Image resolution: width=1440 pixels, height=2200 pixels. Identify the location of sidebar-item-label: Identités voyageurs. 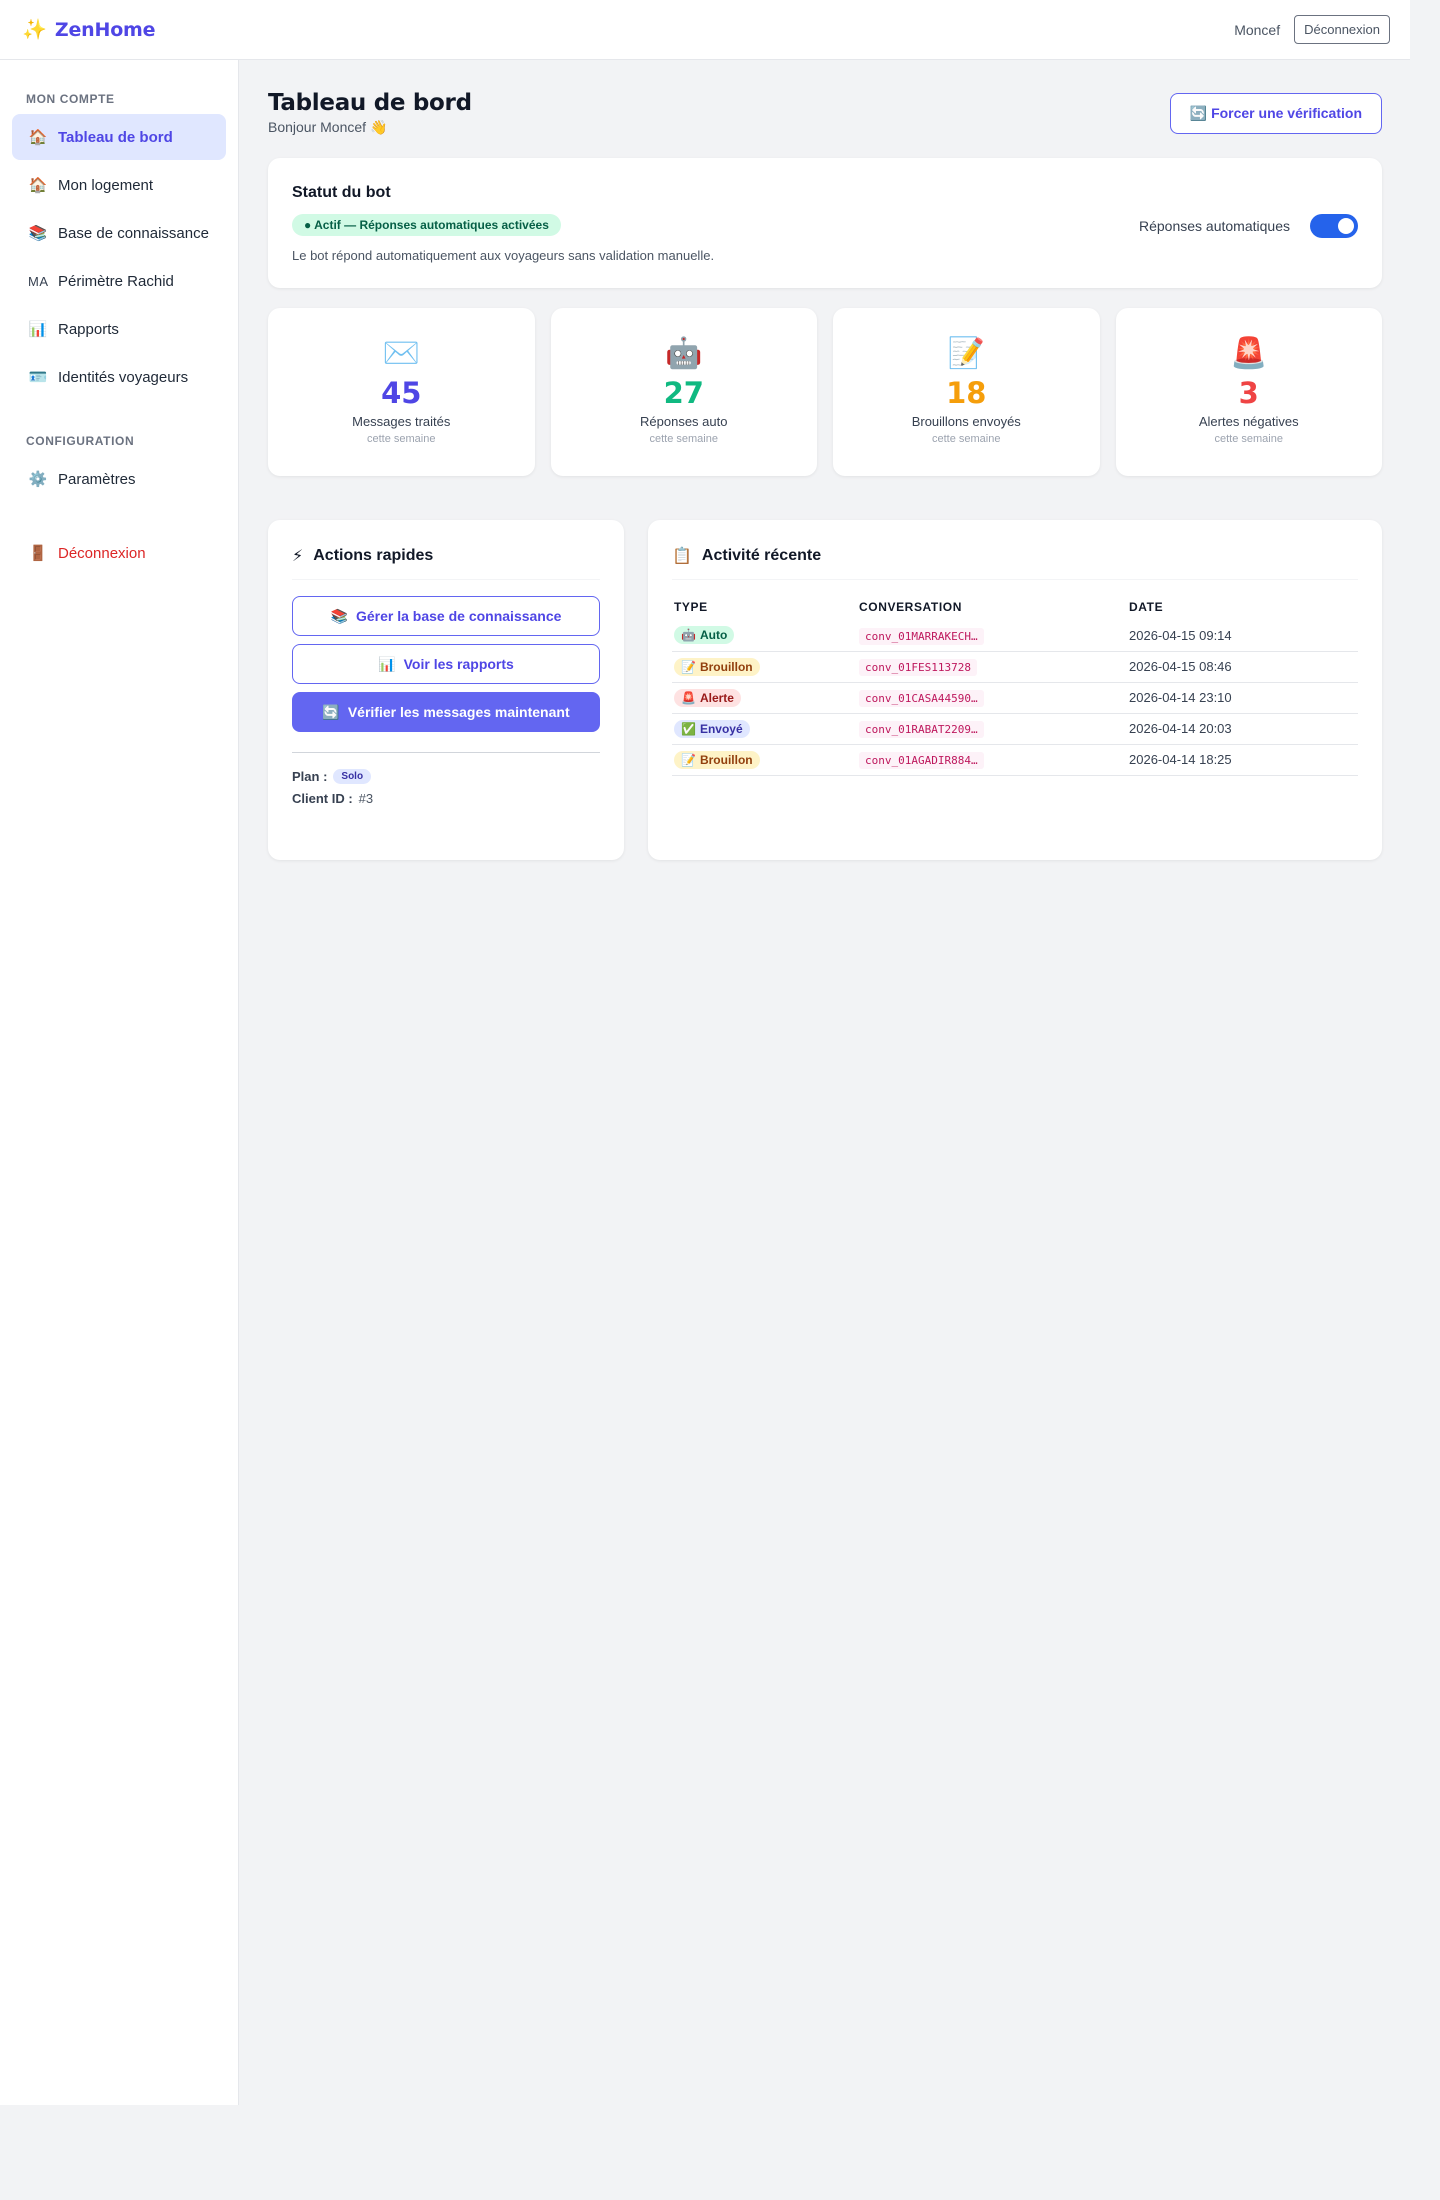
(123, 377).